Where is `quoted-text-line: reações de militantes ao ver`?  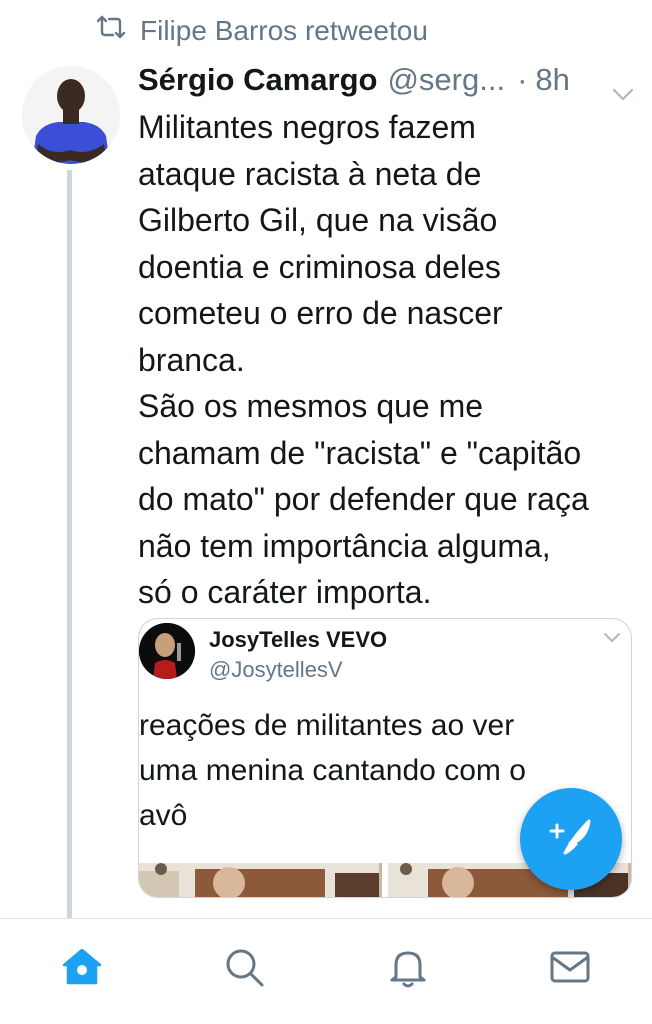
quoted-text-line: reações de militantes ao ver is located at coordinates (327, 725).